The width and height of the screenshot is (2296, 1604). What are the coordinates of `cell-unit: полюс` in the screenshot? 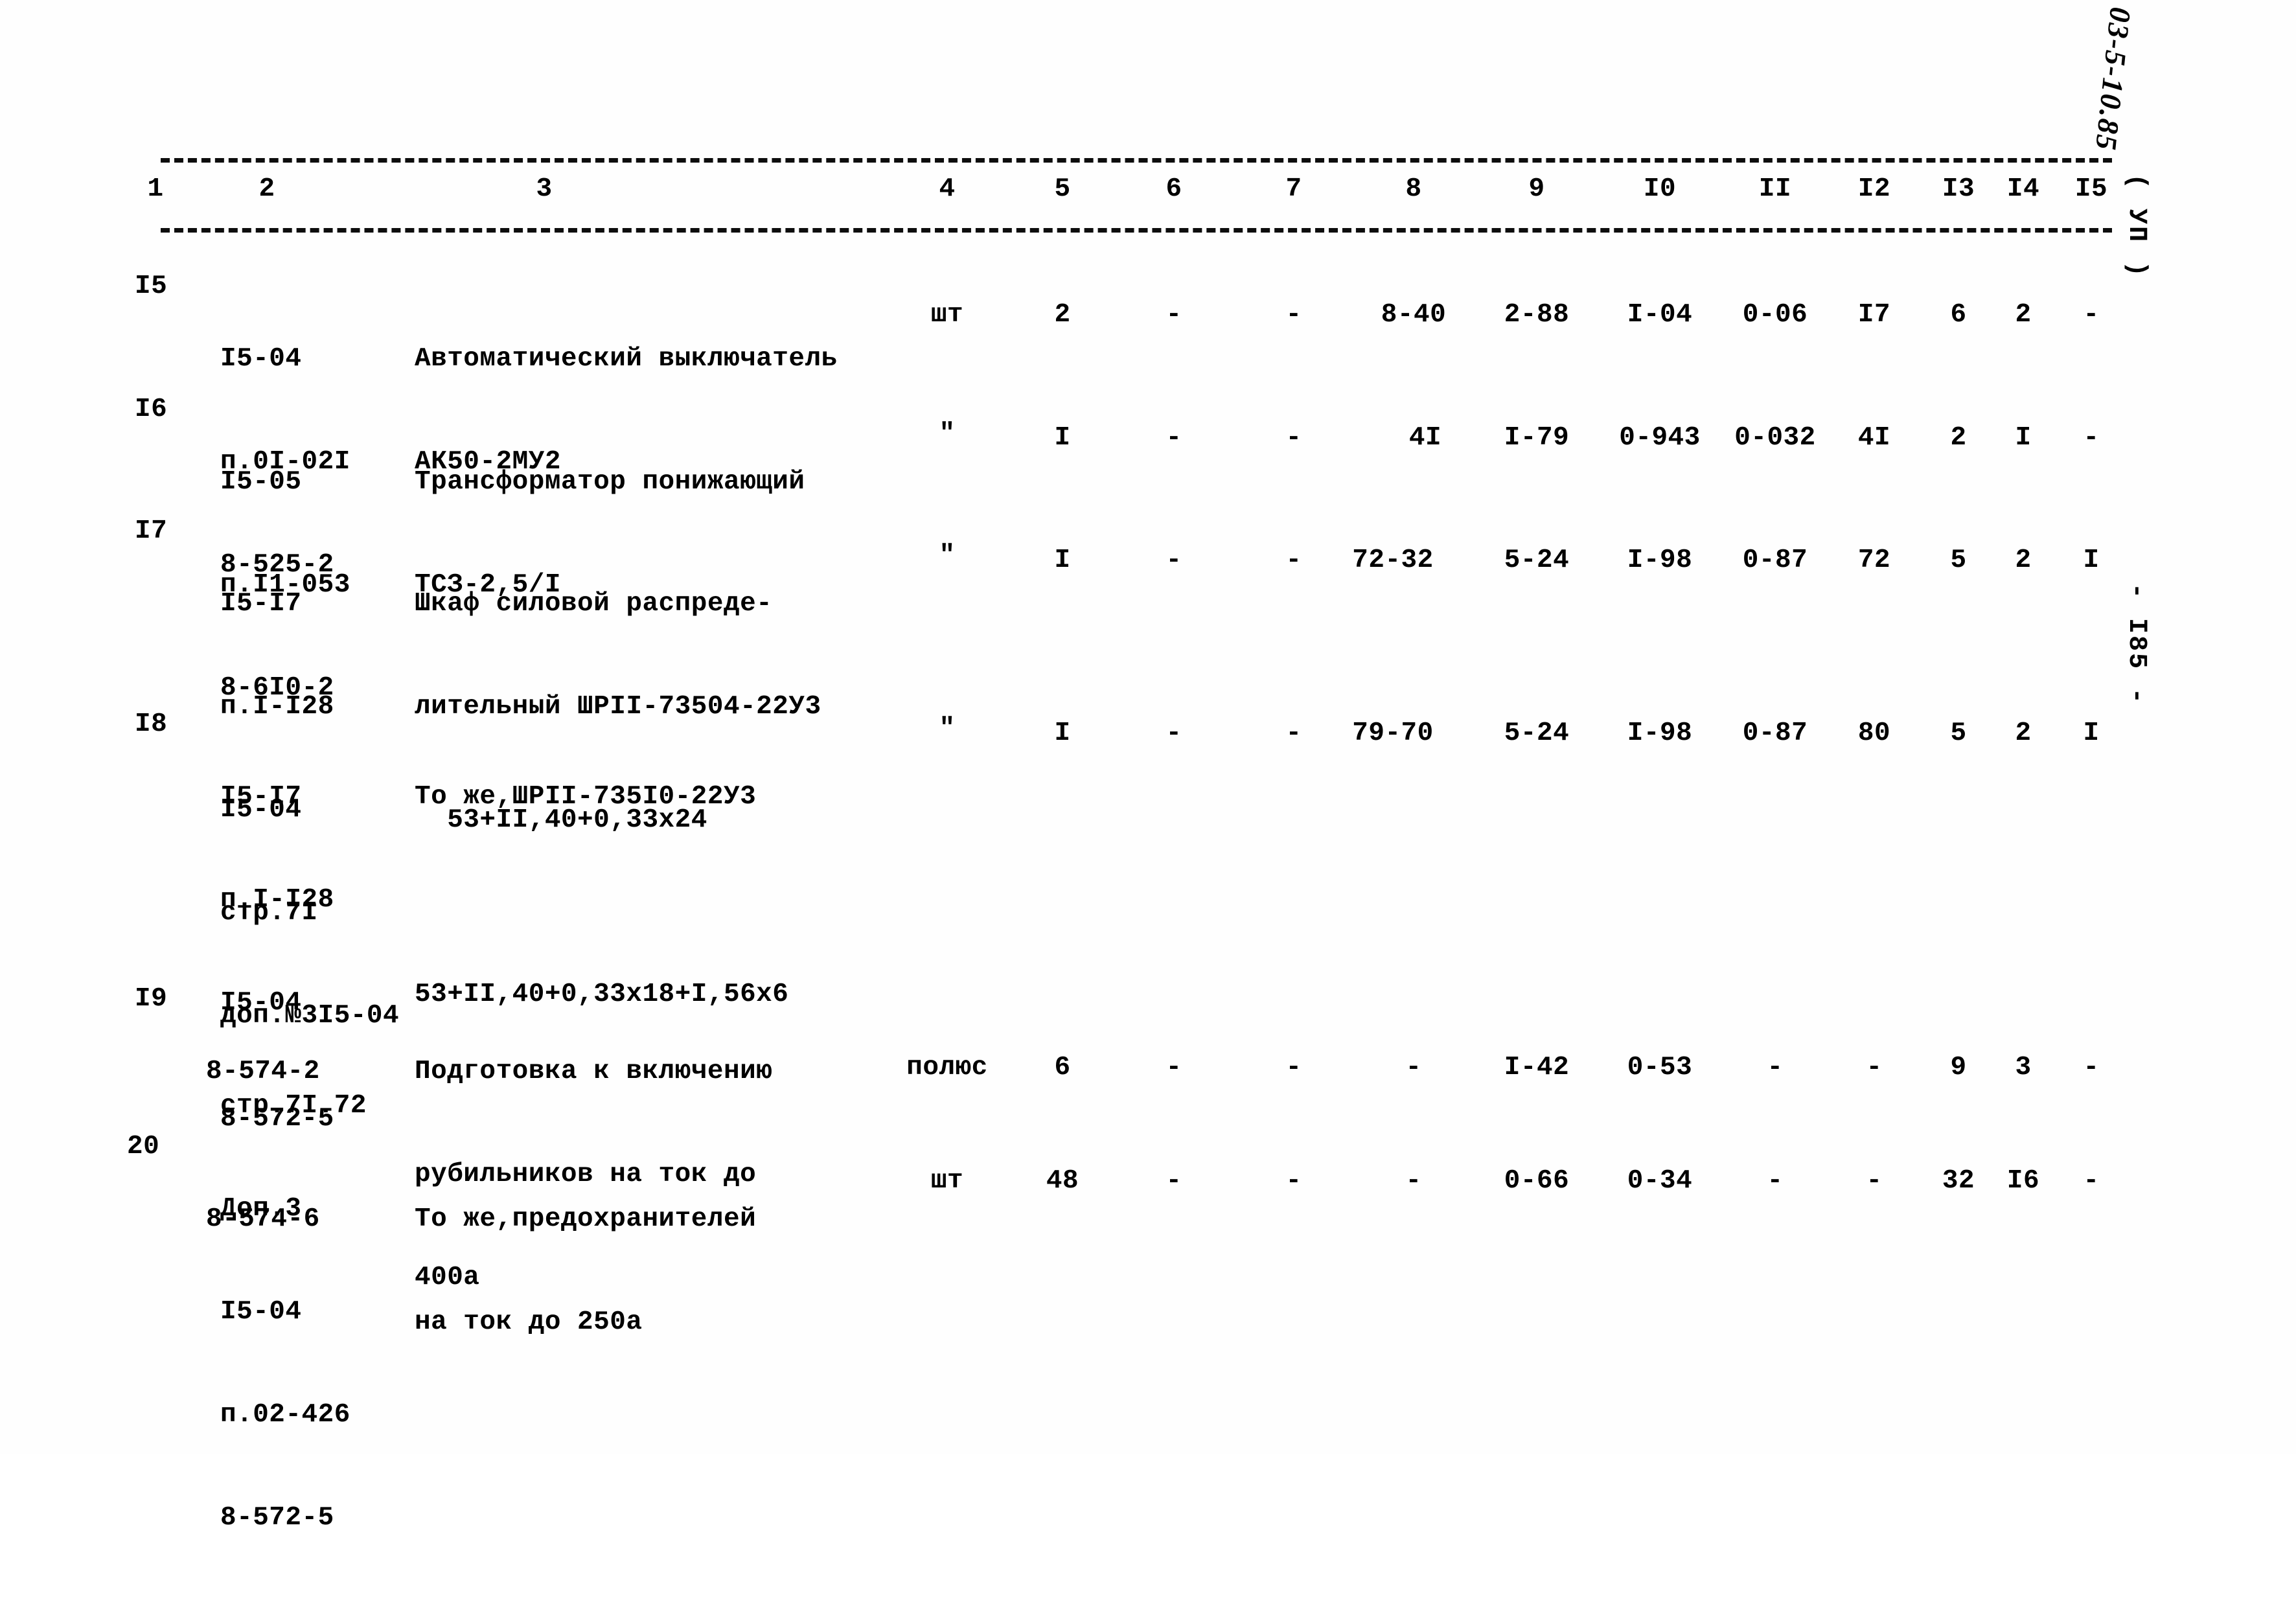 It's located at (947, 1068).